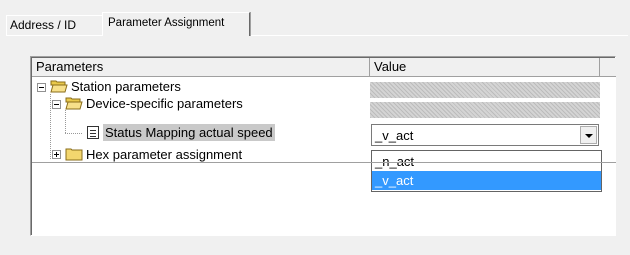 This screenshot has width=630, height=255. I want to click on tab-parameter-assignment: Parameter Assignment, so click(176, 24).